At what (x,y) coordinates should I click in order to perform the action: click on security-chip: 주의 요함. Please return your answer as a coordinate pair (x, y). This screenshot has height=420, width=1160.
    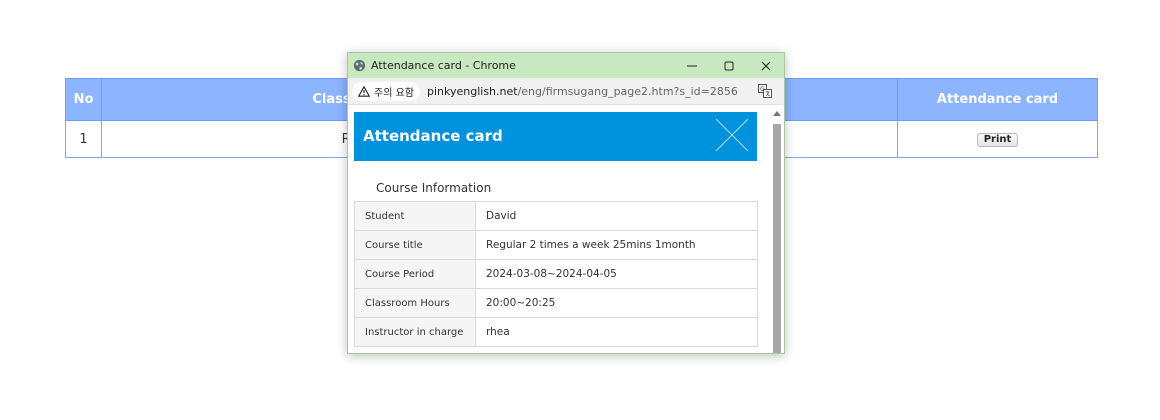
    Looking at the image, I should click on (386, 91).